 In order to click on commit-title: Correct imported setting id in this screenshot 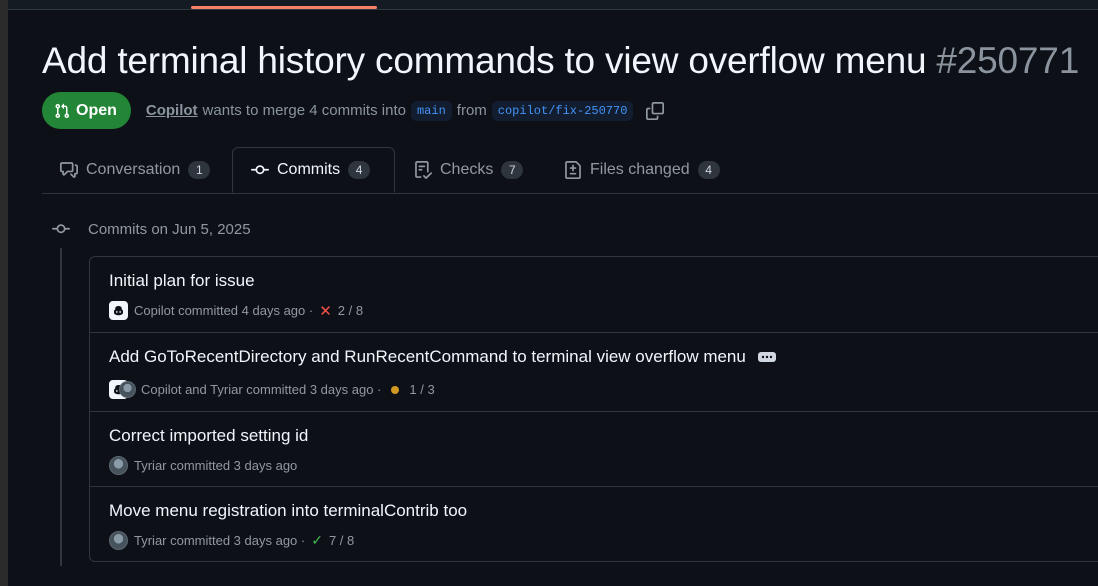, I will do `click(208, 436)`.